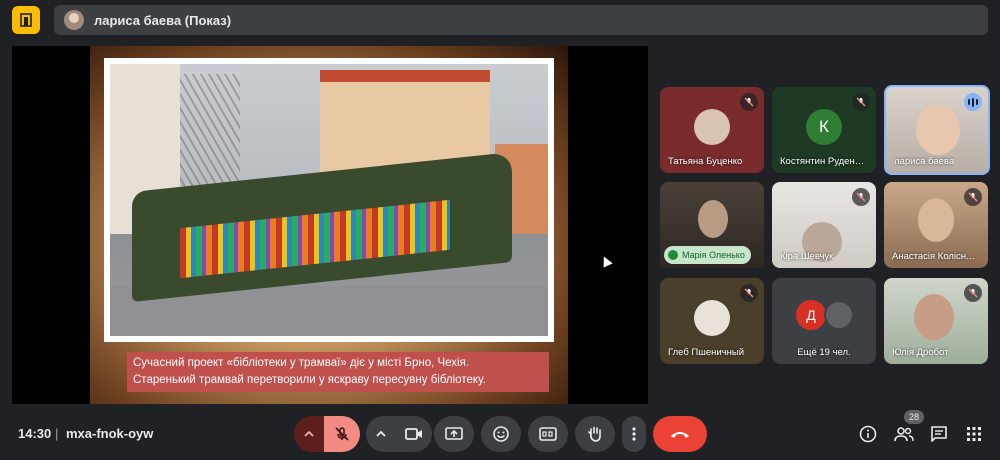  I want to click on hand-icon, so click(594, 434).